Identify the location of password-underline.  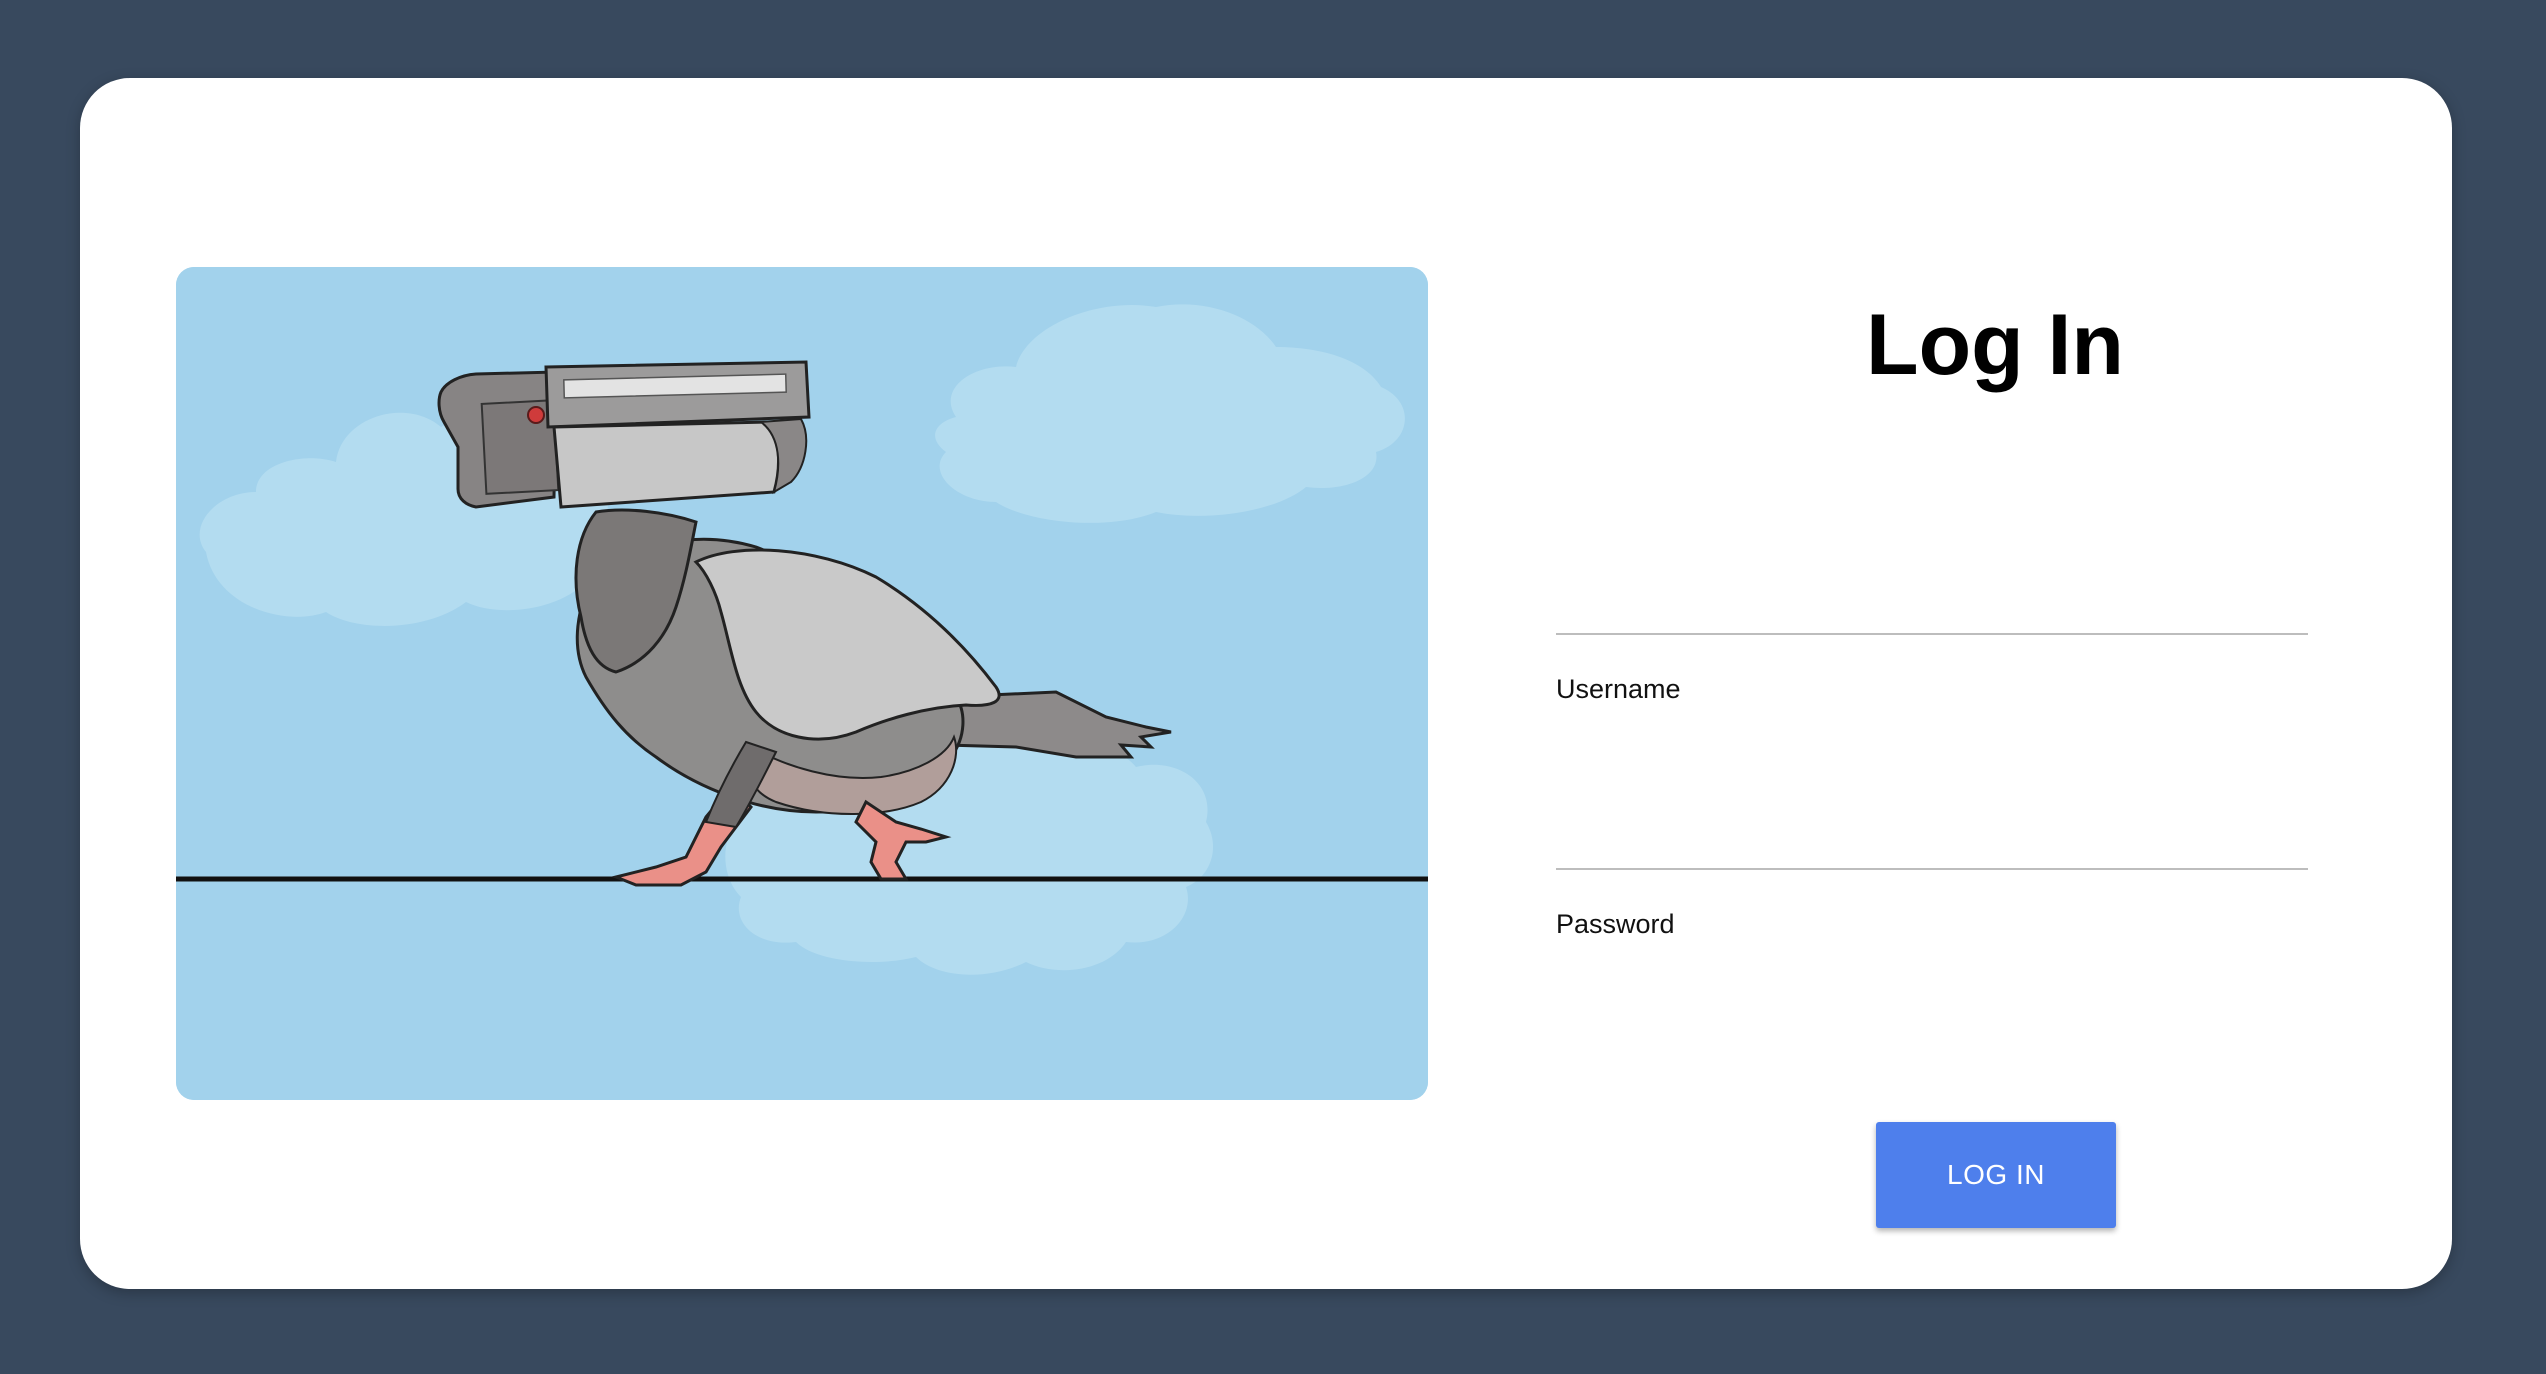
(1932, 869).